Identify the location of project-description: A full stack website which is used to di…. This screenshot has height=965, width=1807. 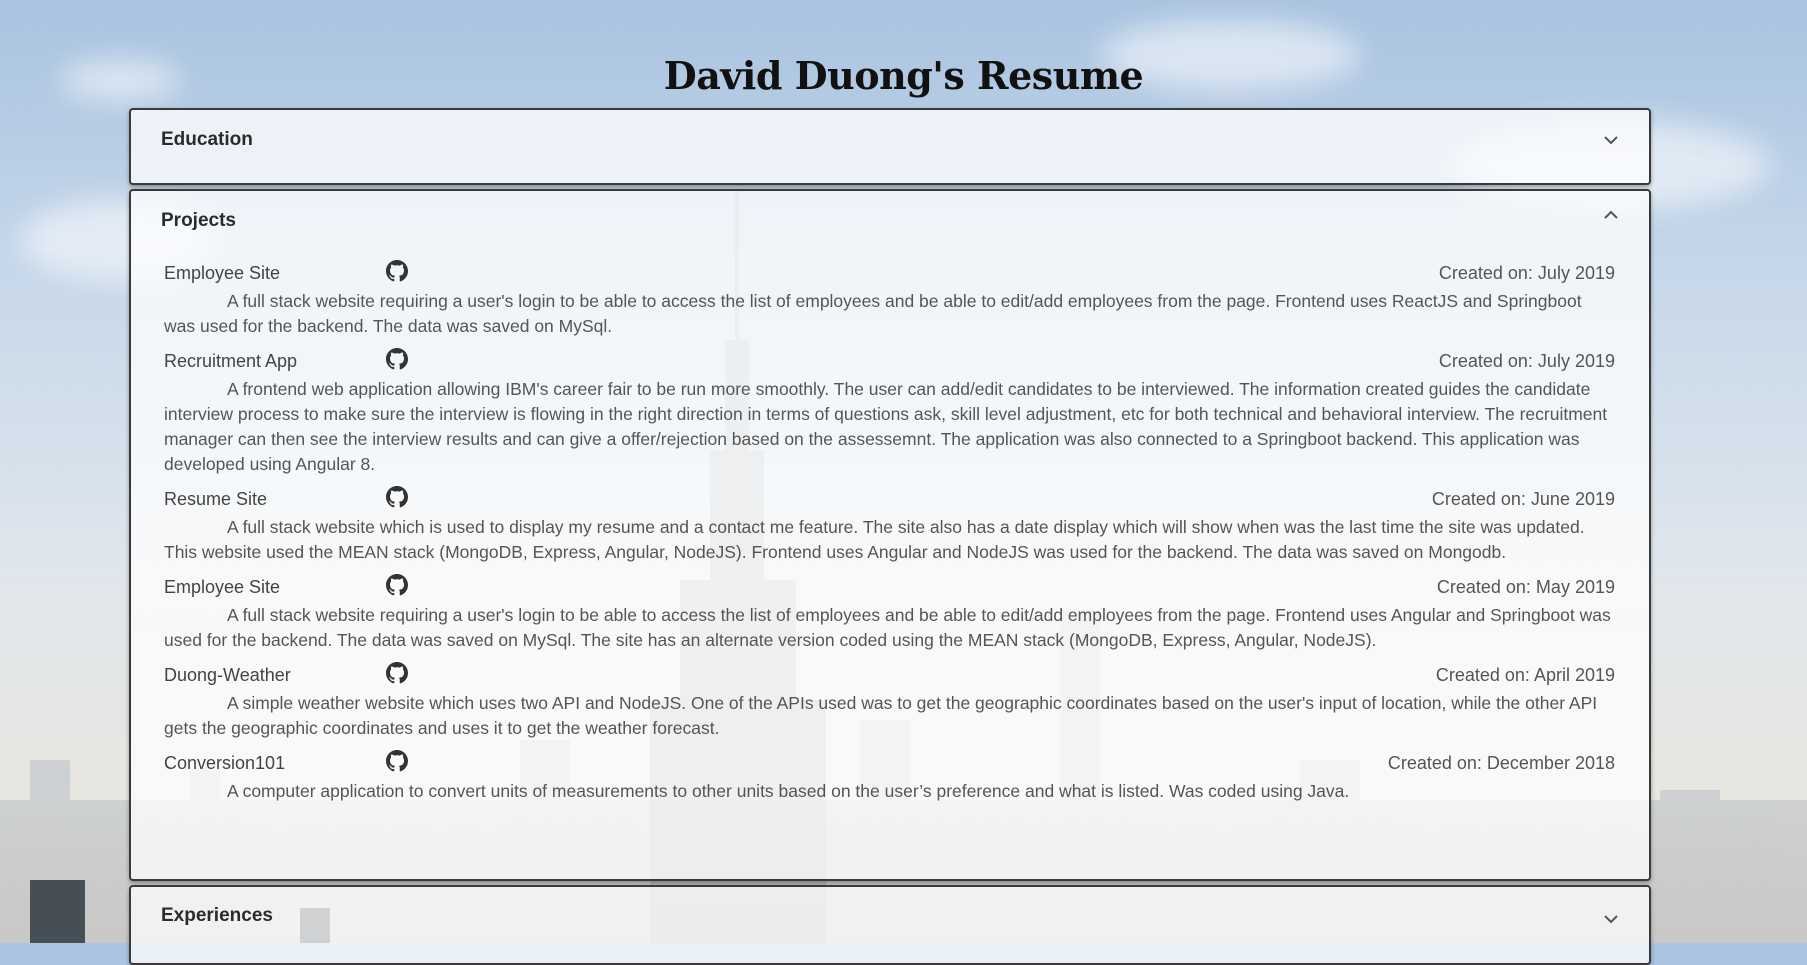
(874, 539).